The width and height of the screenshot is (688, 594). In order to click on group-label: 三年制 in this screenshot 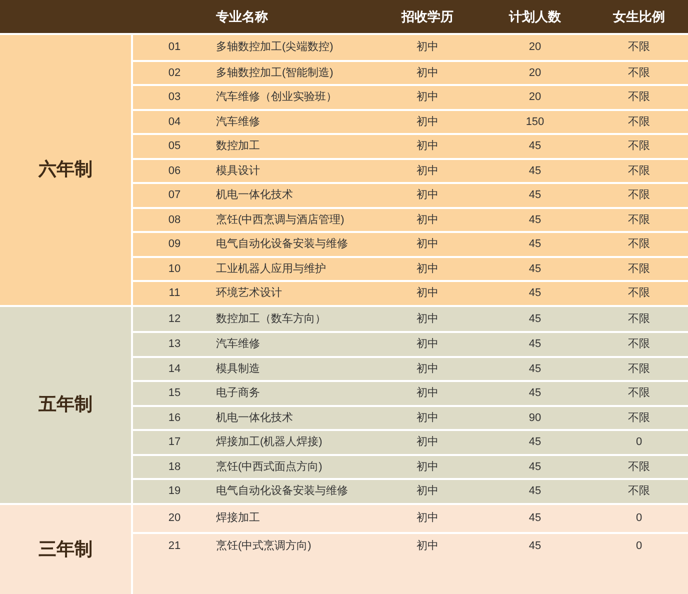, I will do `click(65, 549)`.